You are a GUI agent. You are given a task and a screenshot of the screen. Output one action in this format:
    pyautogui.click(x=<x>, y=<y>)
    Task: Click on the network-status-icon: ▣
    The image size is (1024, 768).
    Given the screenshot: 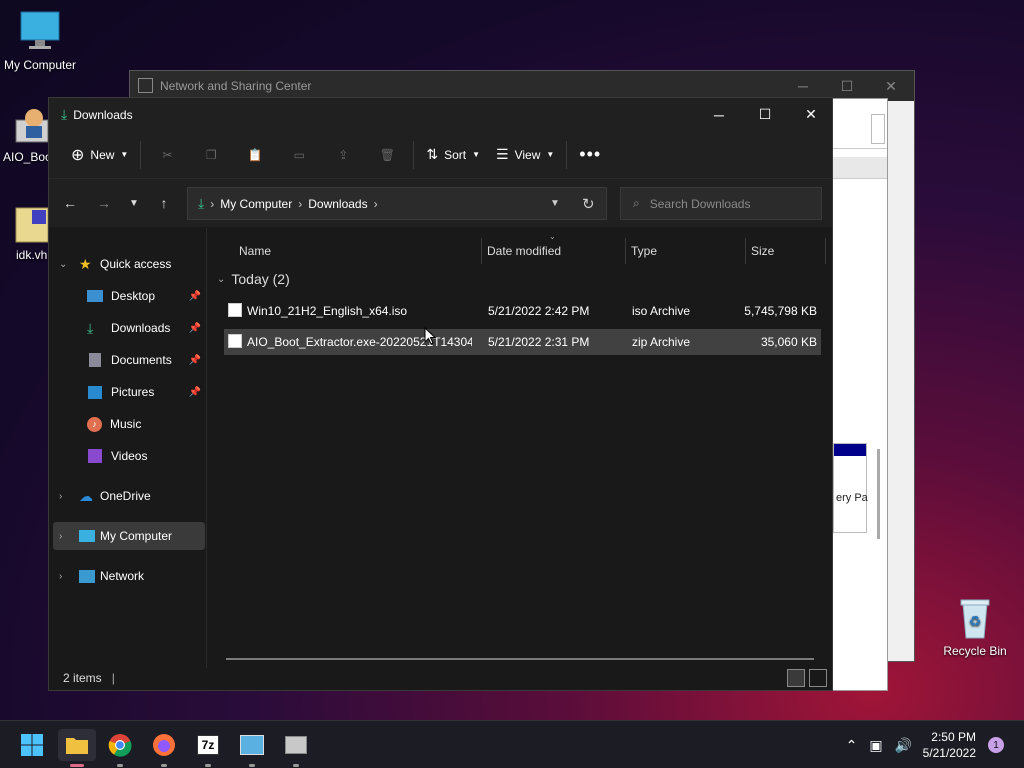 What is the action you would take?
    pyautogui.click(x=875, y=745)
    